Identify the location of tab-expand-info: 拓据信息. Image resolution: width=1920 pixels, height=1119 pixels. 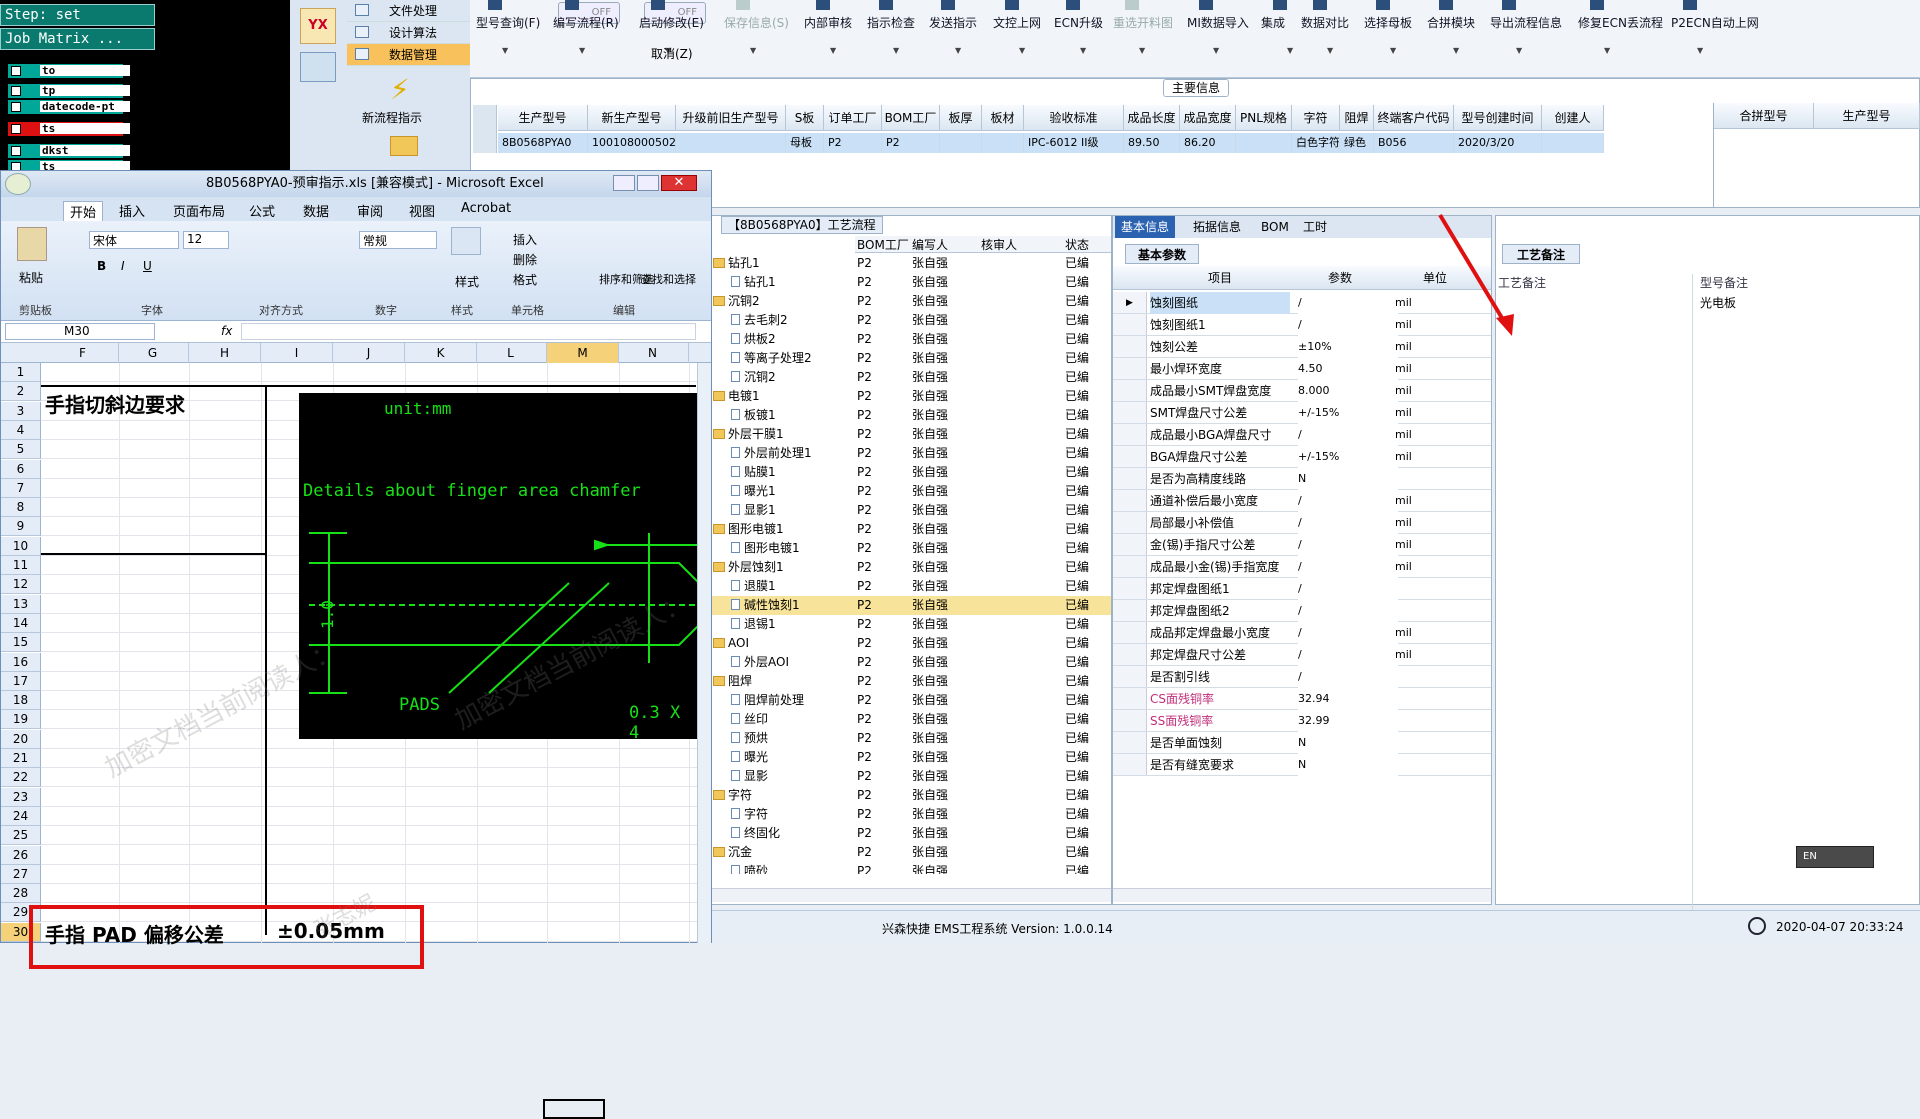
(1217, 227).